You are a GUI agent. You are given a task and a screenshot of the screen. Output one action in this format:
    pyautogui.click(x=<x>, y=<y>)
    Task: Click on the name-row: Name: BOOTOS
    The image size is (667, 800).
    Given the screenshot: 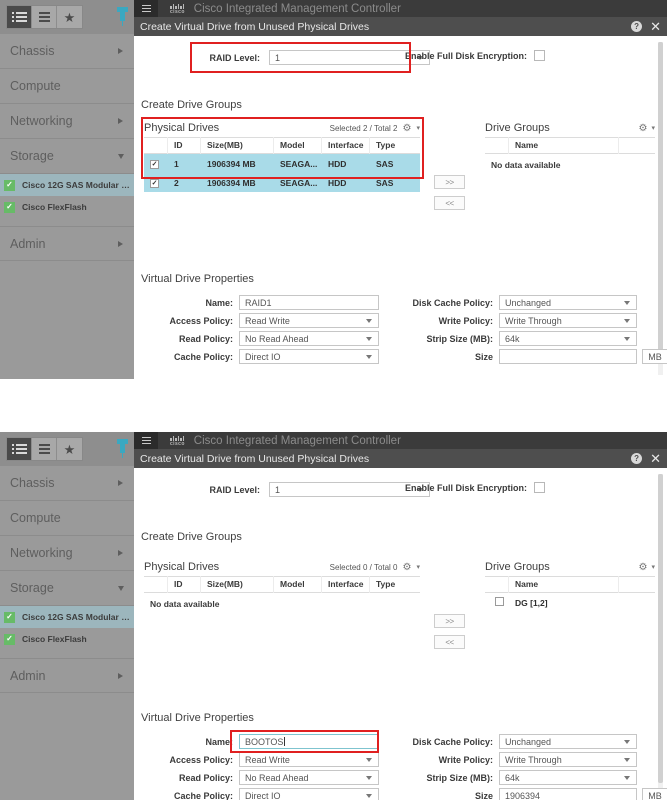 What is the action you would take?
    pyautogui.click(x=260, y=741)
    